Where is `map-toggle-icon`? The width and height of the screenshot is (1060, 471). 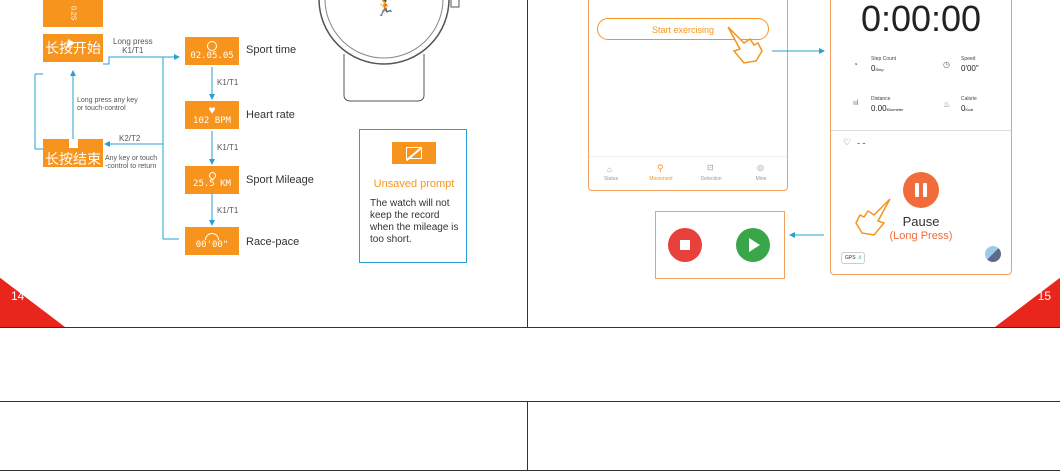
map-toggle-icon is located at coordinates (993, 254).